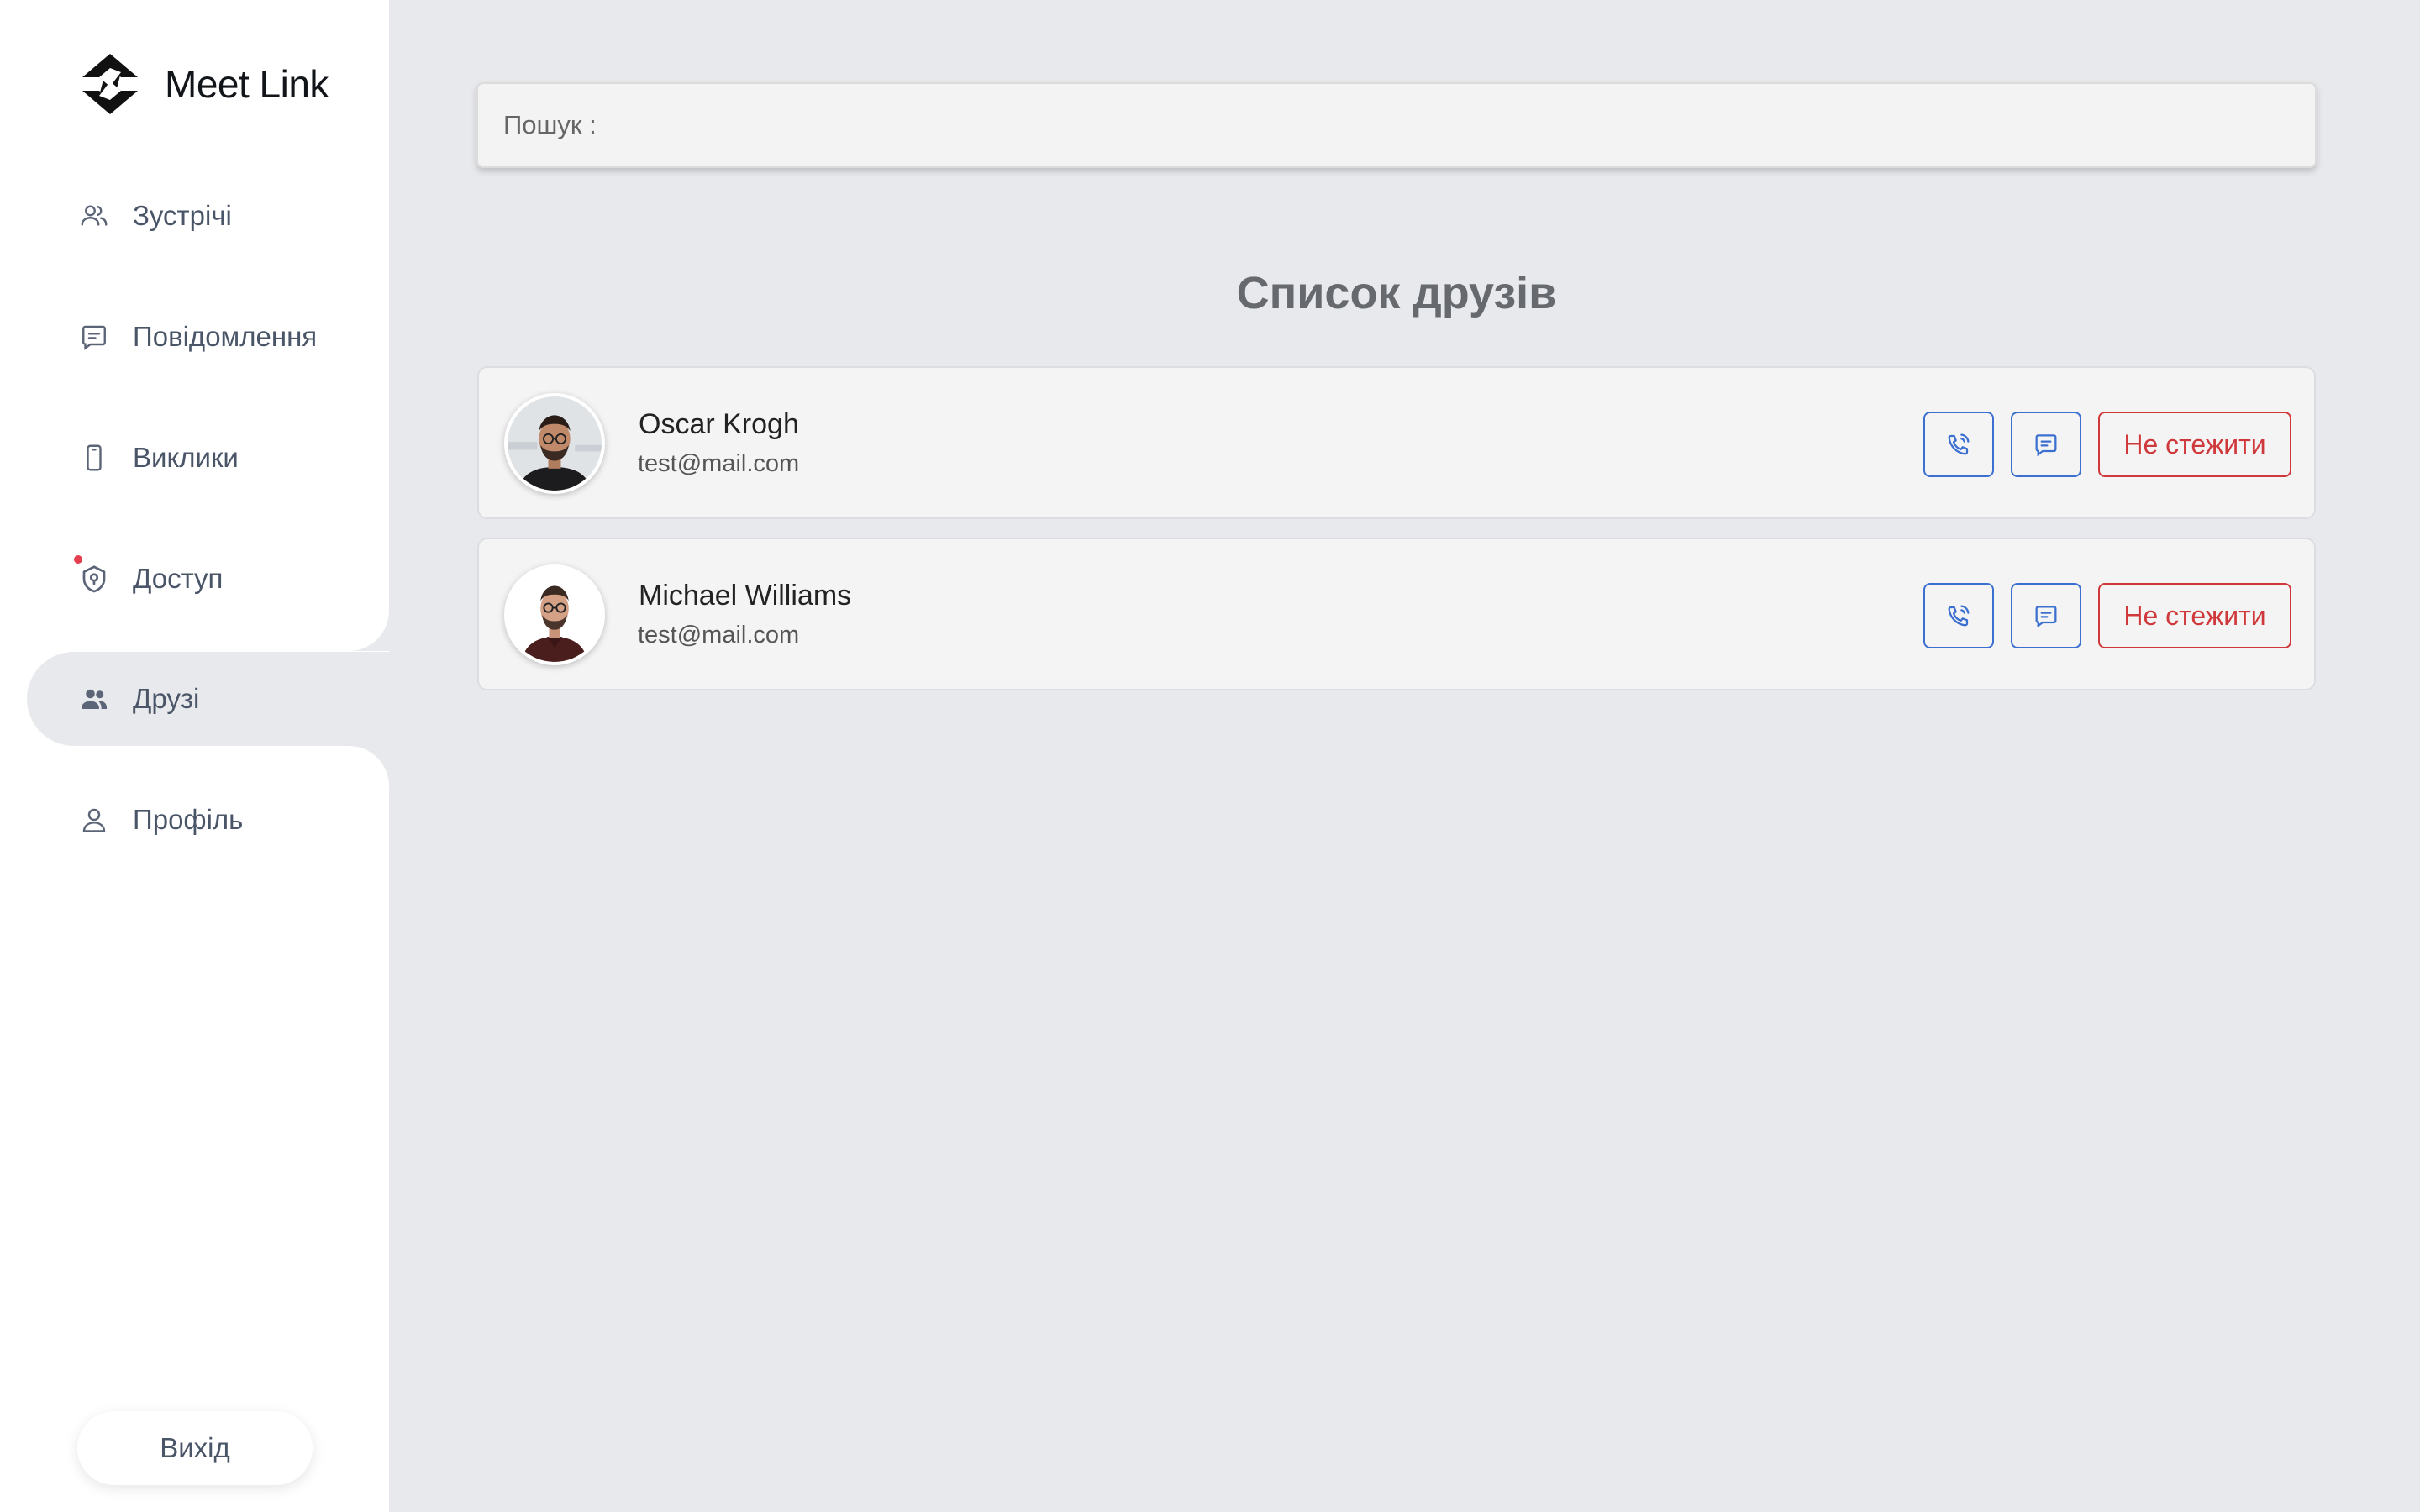 The width and height of the screenshot is (2420, 1512). Describe the element at coordinates (1396, 442) in the screenshot. I see `friend-card: Oscar Krogh test@mail.com Не стежити` at that location.